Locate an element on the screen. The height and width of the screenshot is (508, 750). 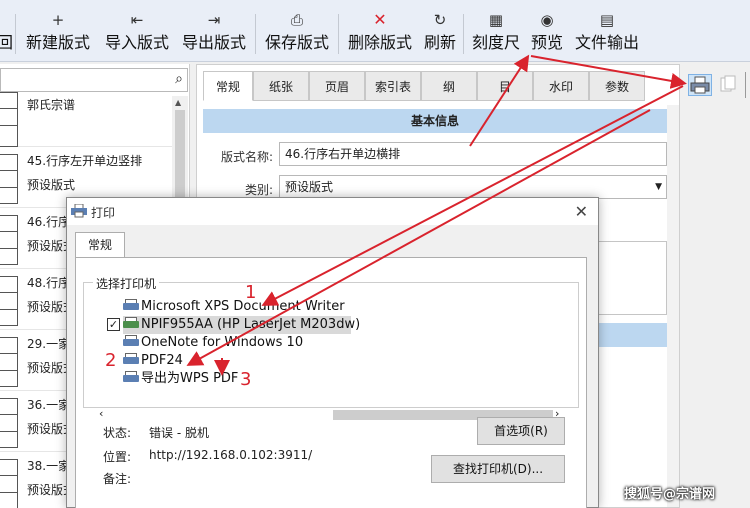
location-label: 位置: is located at coordinates (117, 457).